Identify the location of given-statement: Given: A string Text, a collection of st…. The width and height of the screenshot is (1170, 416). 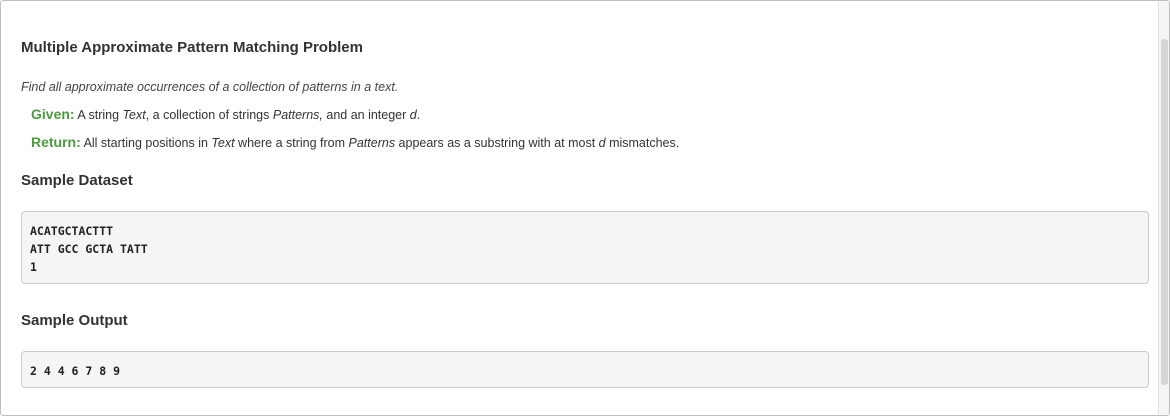
(225, 114).